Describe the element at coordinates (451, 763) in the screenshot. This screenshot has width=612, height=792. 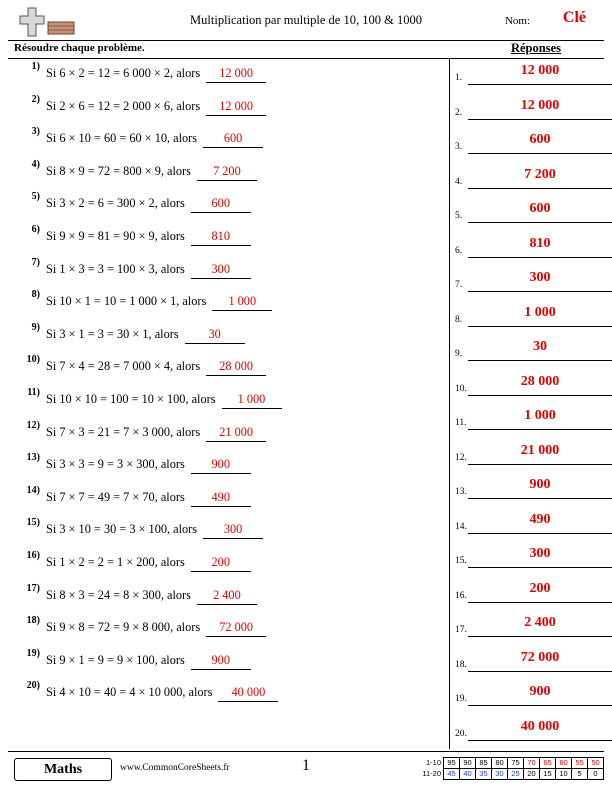
I see `score-cell: 95` at that location.